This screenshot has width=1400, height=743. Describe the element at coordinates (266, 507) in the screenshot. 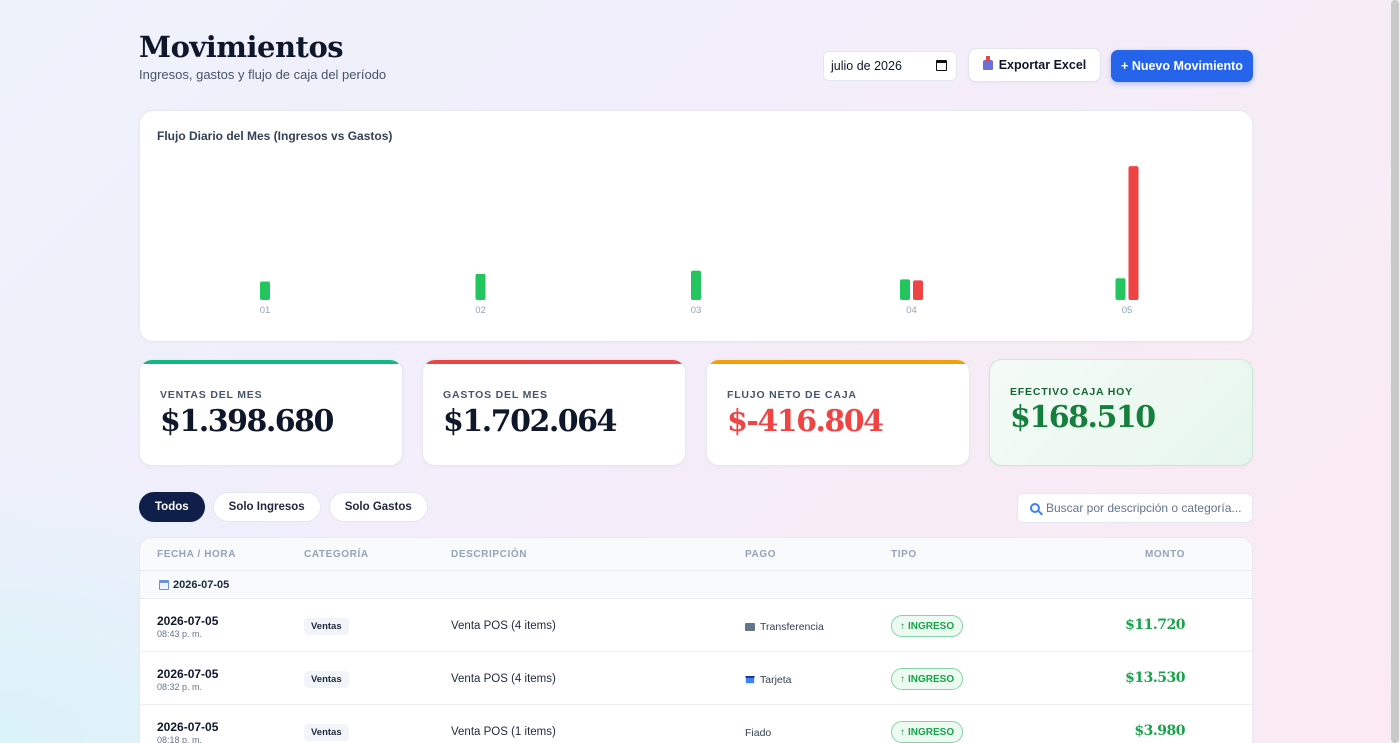

I see `filter-income: Solo Ingresos` at that location.